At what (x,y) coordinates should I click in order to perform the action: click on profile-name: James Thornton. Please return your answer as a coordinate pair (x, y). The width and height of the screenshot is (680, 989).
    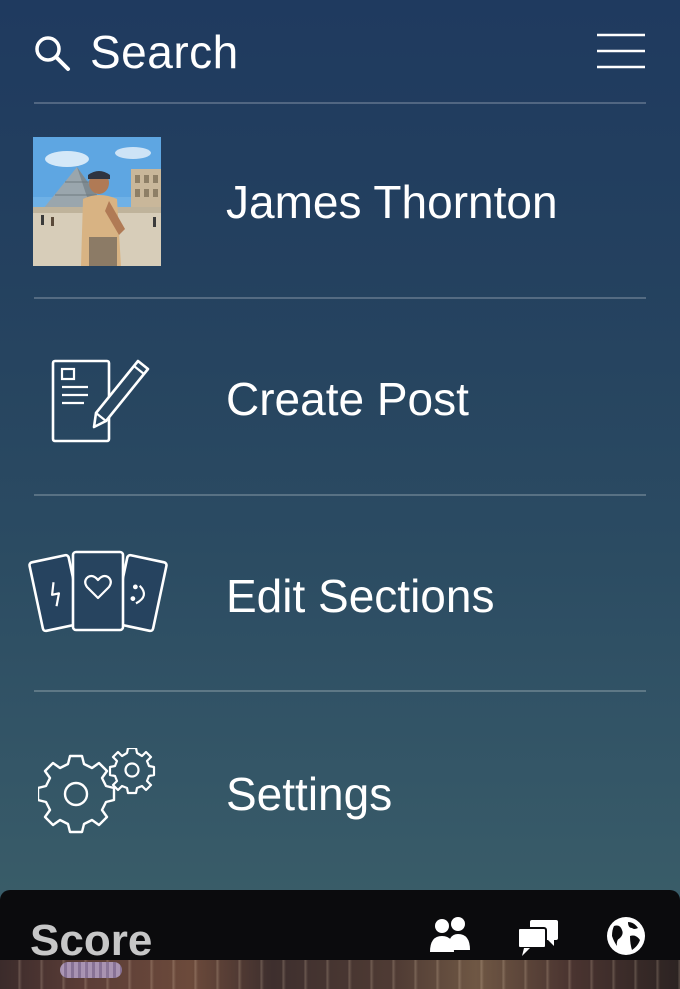
    Looking at the image, I should click on (392, 202).